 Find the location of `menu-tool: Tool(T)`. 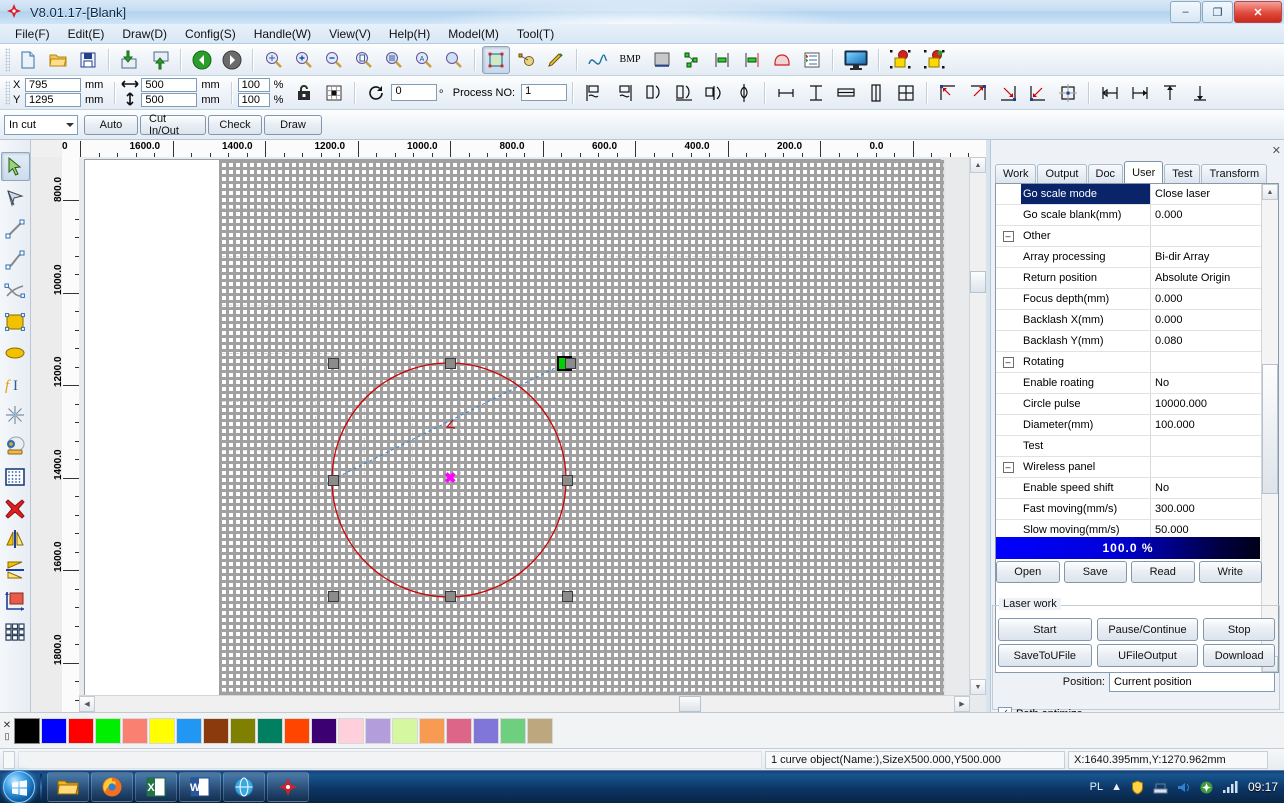

menu-tool: Tool(T) is located at coordinates (535, 34).